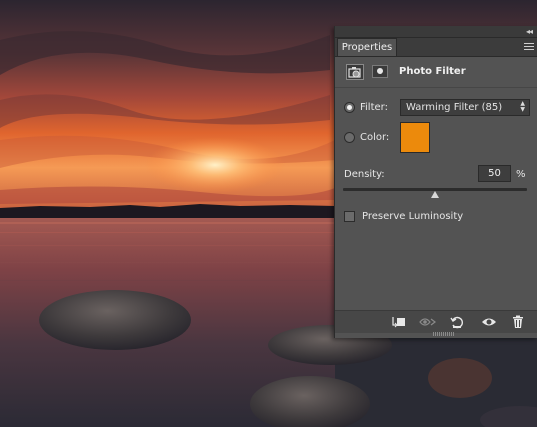  I want to click on view-previous-state-icon, so click(427, 322).